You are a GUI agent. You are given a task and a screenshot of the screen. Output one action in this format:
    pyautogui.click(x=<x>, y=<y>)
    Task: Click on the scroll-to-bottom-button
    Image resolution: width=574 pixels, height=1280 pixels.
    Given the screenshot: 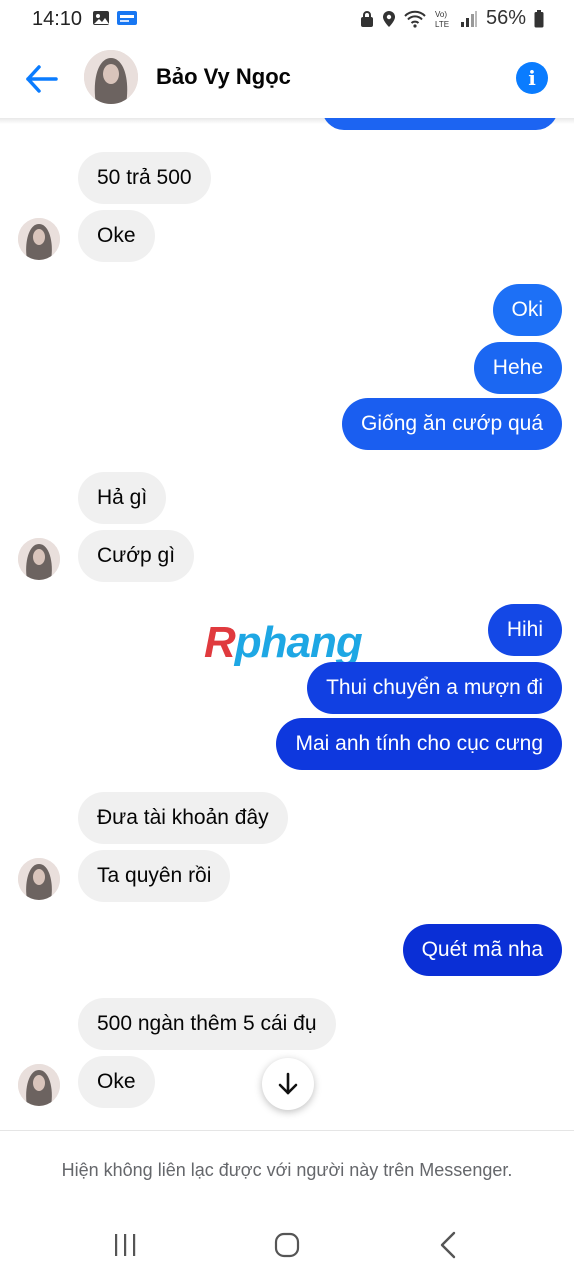 What is the action you would take?
    pyautogui.click(x=288, y=1084)
    